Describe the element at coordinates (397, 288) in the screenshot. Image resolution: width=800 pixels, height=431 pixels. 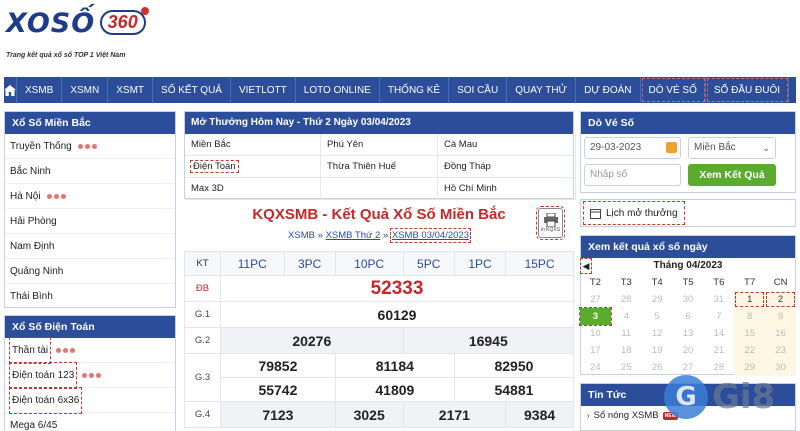
I see `prize-db-value: 52333` at that location.